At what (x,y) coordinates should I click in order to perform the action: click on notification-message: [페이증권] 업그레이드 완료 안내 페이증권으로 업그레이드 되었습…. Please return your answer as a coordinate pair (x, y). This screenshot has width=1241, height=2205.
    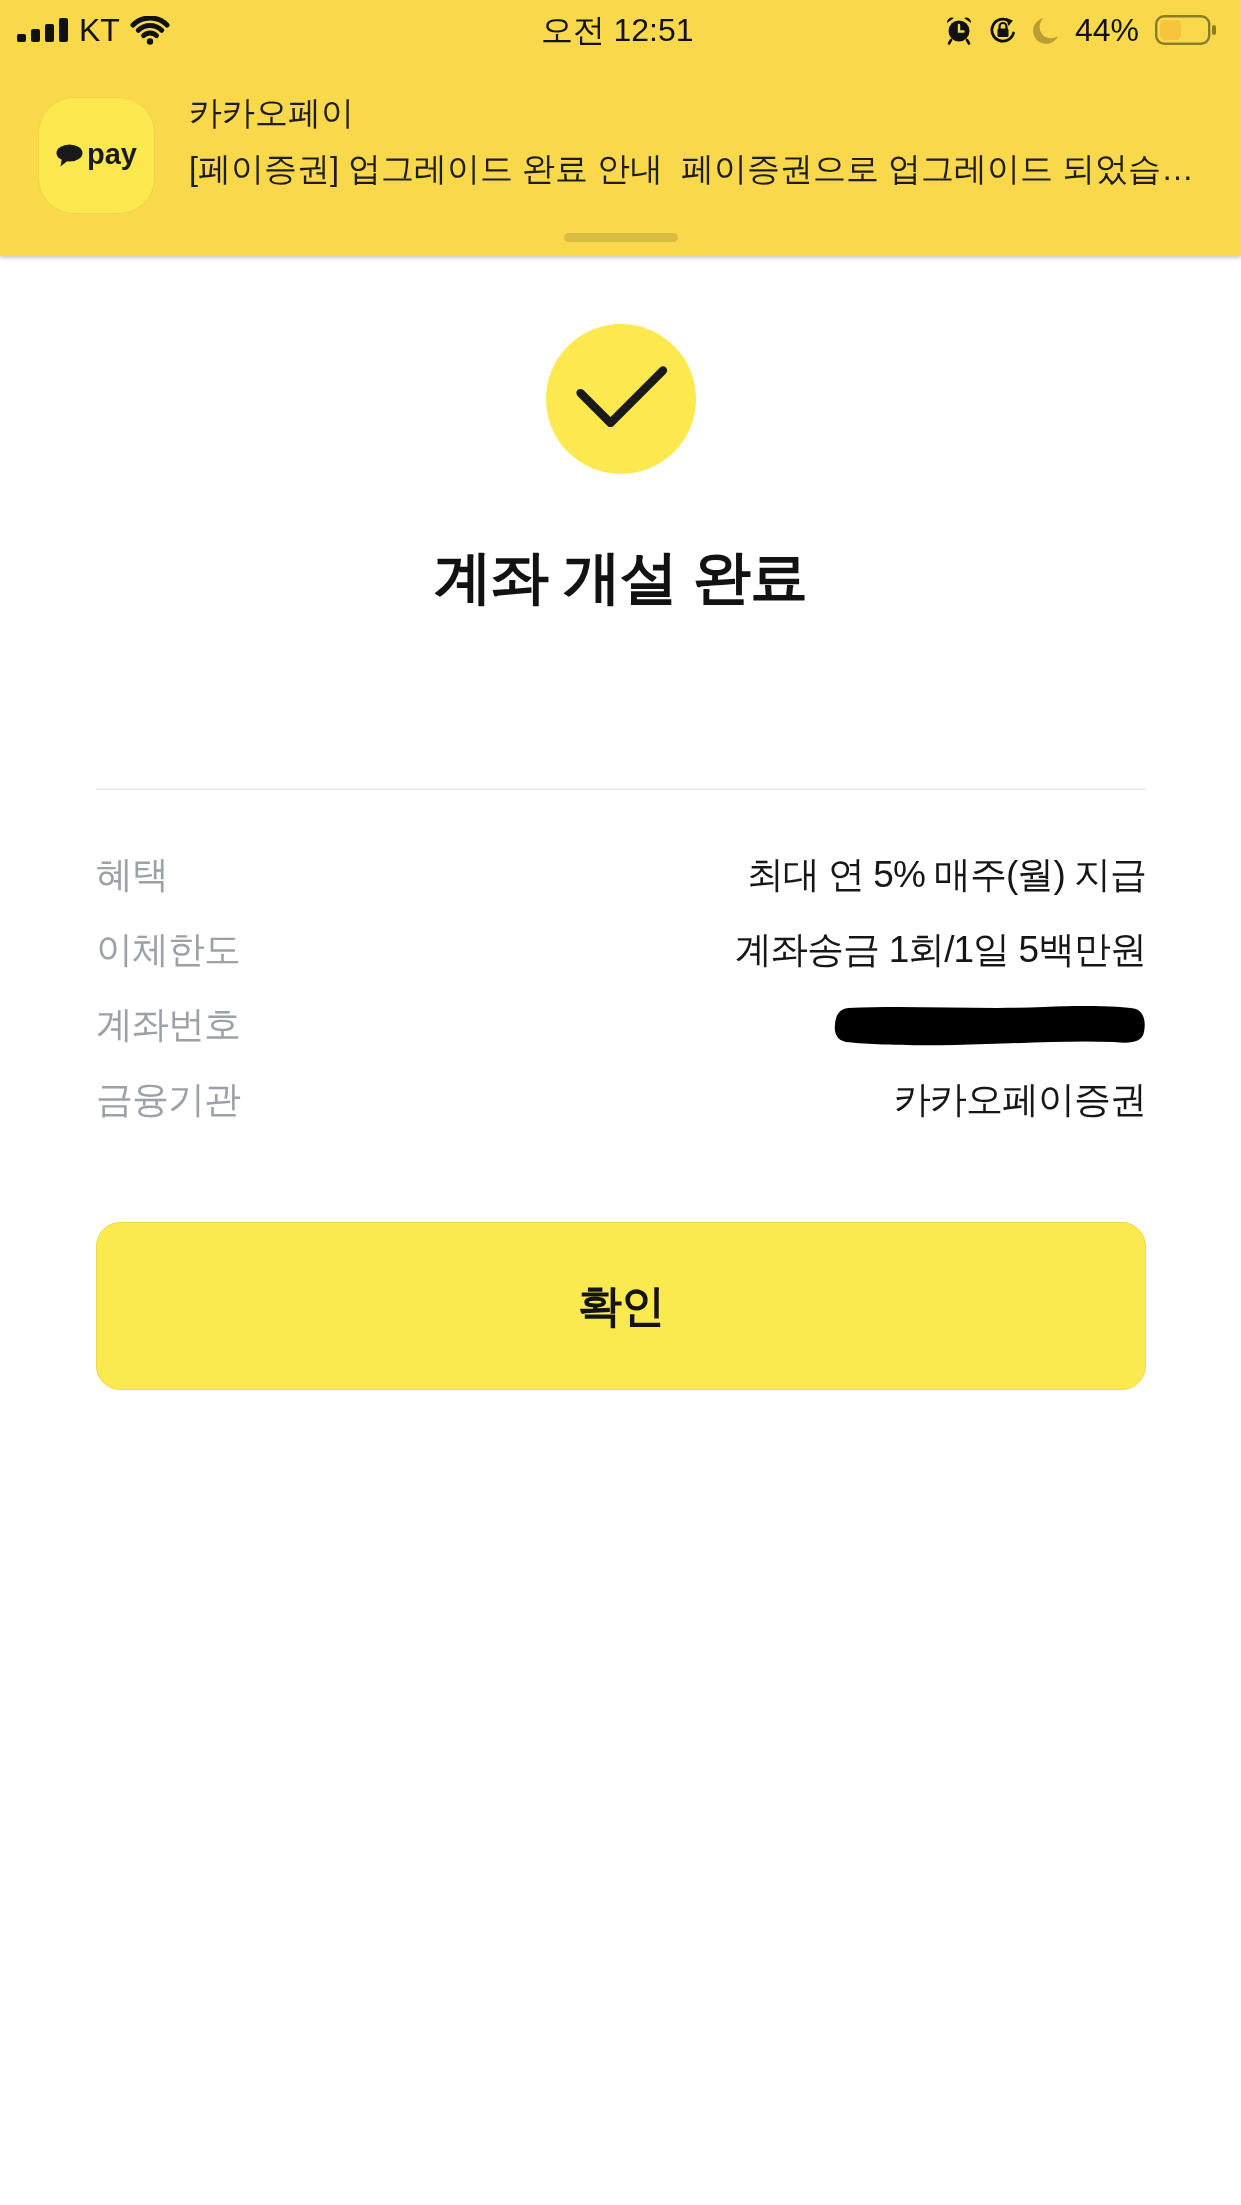
    Looking at the image, I should click on (691, 169).